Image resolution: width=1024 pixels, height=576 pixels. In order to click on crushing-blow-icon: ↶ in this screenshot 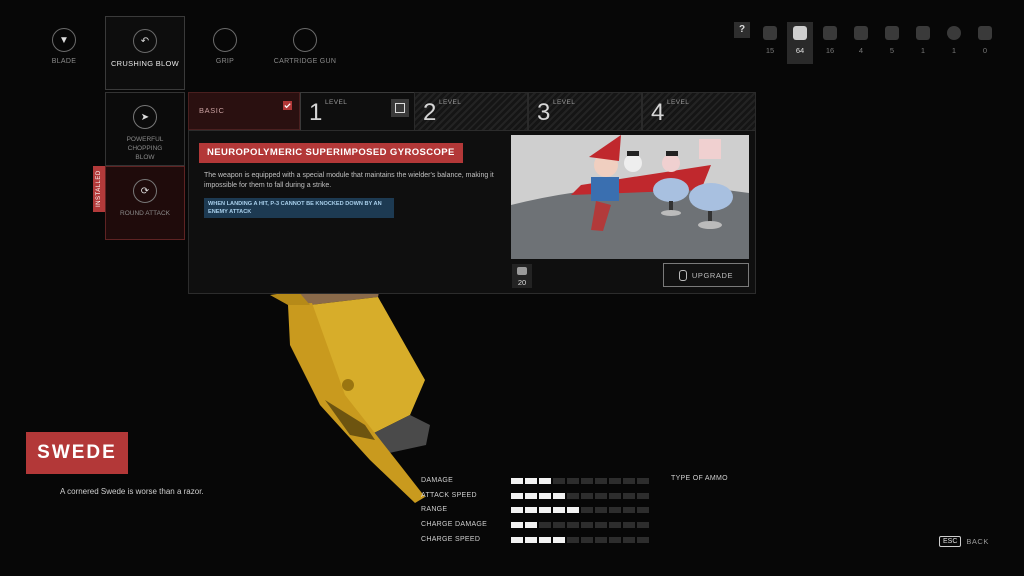, I will do `click(145, 41)`.